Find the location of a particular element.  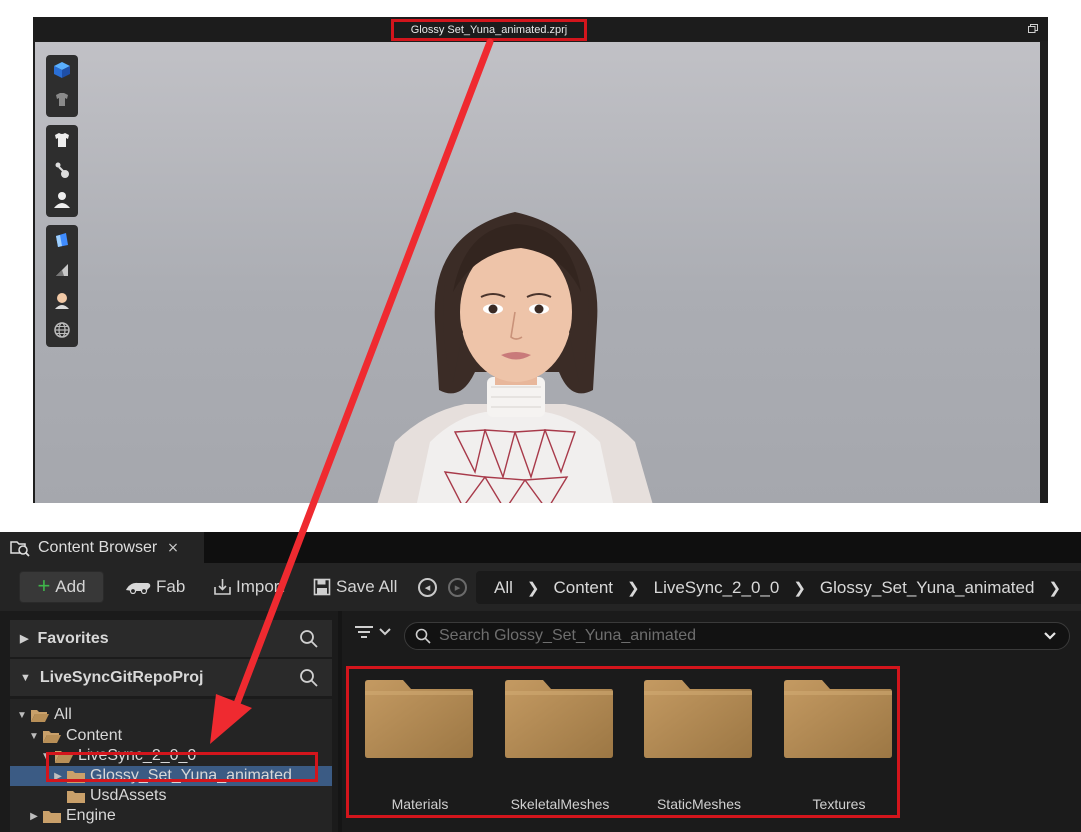

import-icon is located at coordinates (222, 587).